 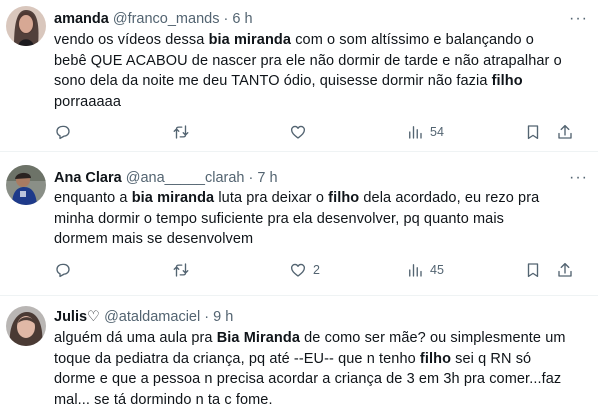 I want to click on like-button, so click(x=301, y=132).